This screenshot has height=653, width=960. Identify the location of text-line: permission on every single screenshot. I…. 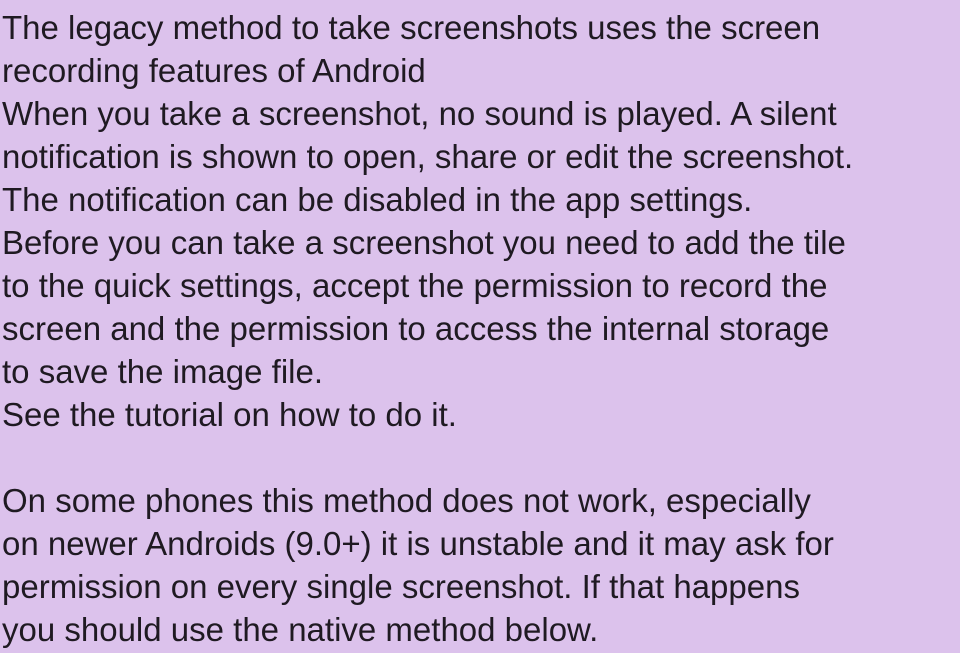
(401, 586).